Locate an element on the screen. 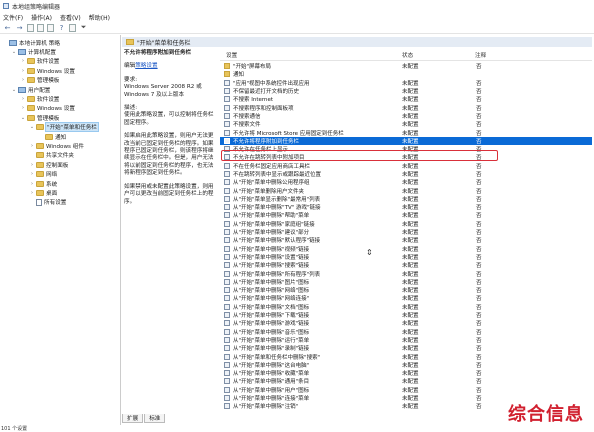 The width and height of the screenshot is (594, 432). setting-row: 从"开始"菜单中删除"录制"链接 未配置 否 is located at coordinates (406, 348).